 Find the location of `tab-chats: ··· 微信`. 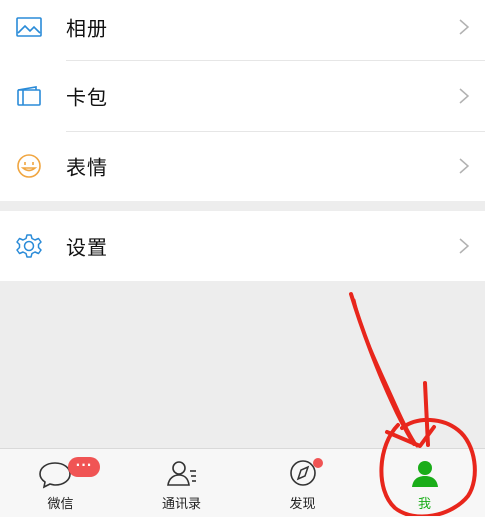

tab-chats: ··· 微信 is located at coordinates (60, 483).